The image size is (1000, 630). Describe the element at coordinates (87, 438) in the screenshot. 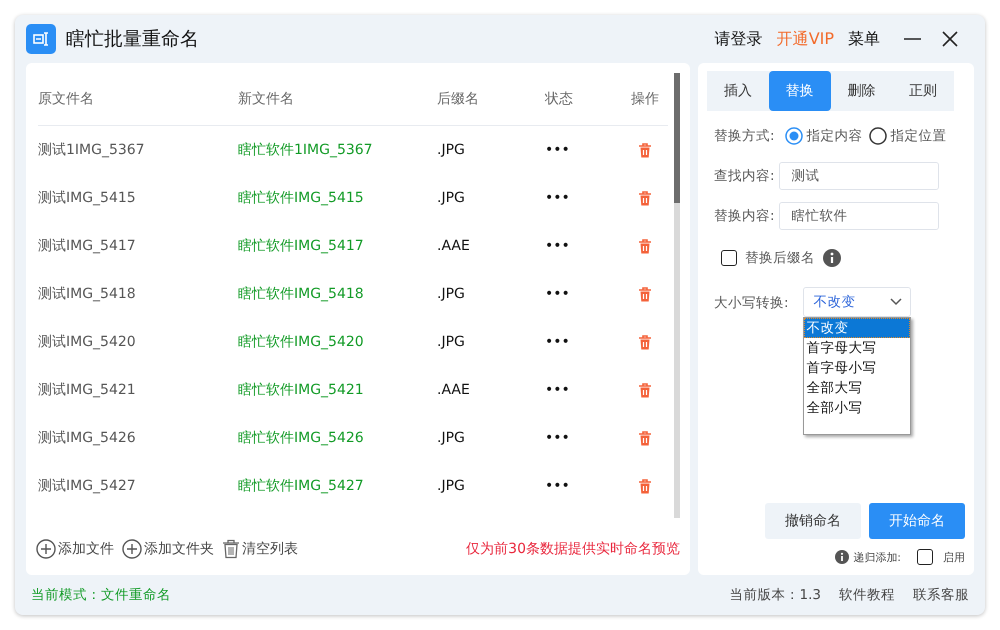

I see `table-cell-text: 测试IMG_5426` at that location.